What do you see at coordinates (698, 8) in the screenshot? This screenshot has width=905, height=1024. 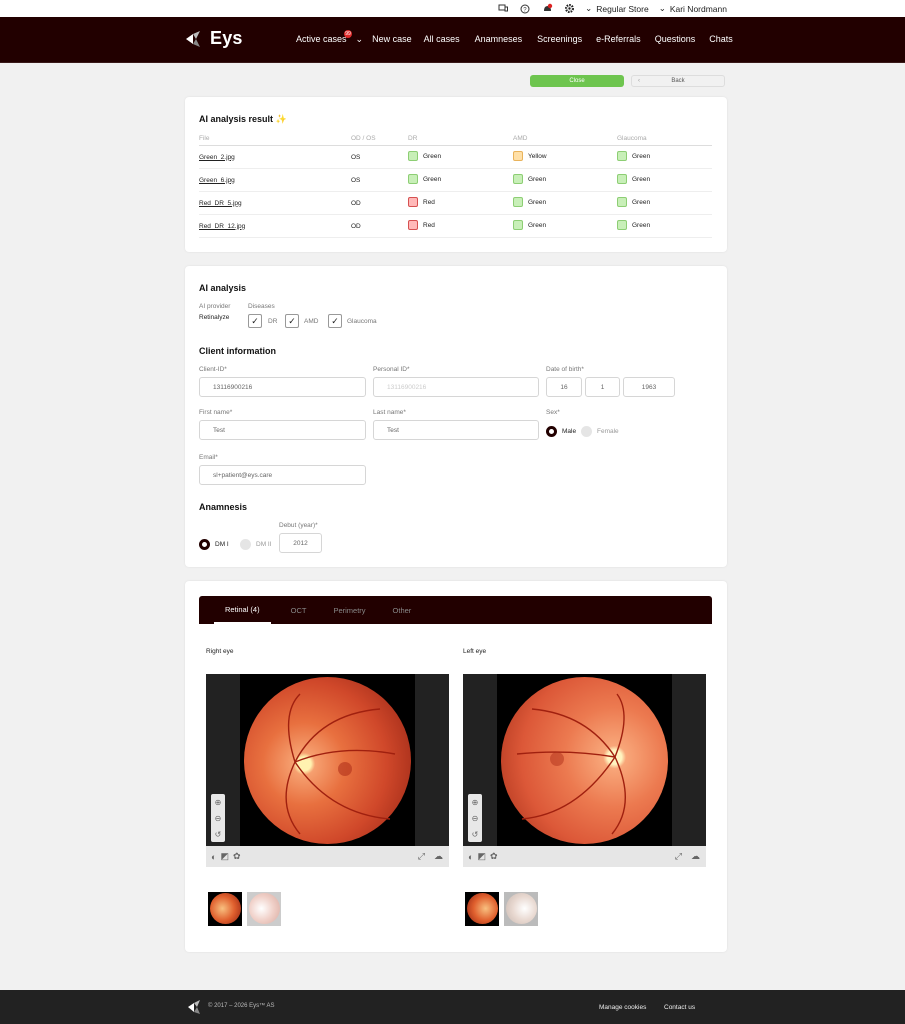 I see `user-name: Kari Nordmann` at bounding box center [698, 8].